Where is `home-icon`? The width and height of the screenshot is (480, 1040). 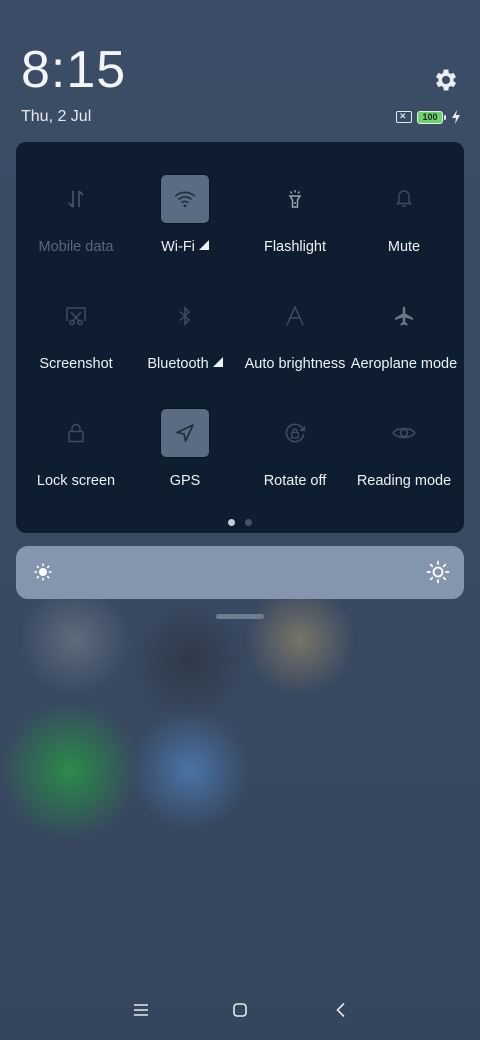
home-icon is located at coordinates (240, 1010).